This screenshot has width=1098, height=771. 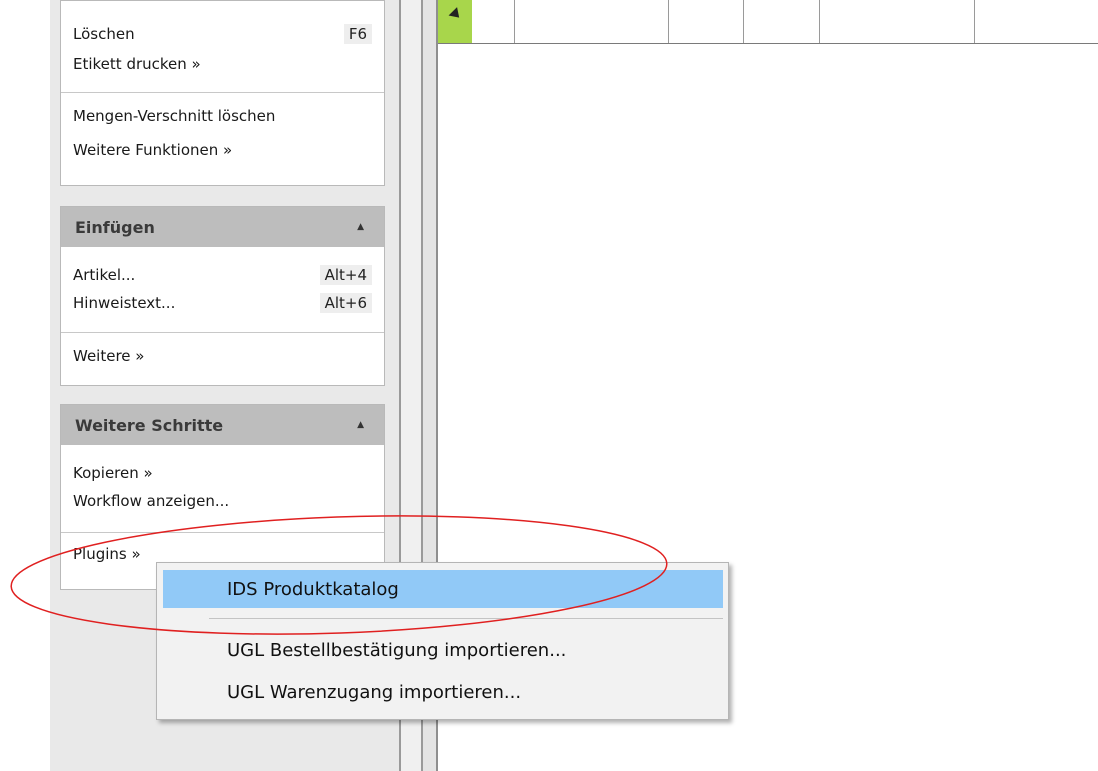 I want to click on menu-item-label: Mengen-Verschnitt löschen, so click(x=174, y=116).